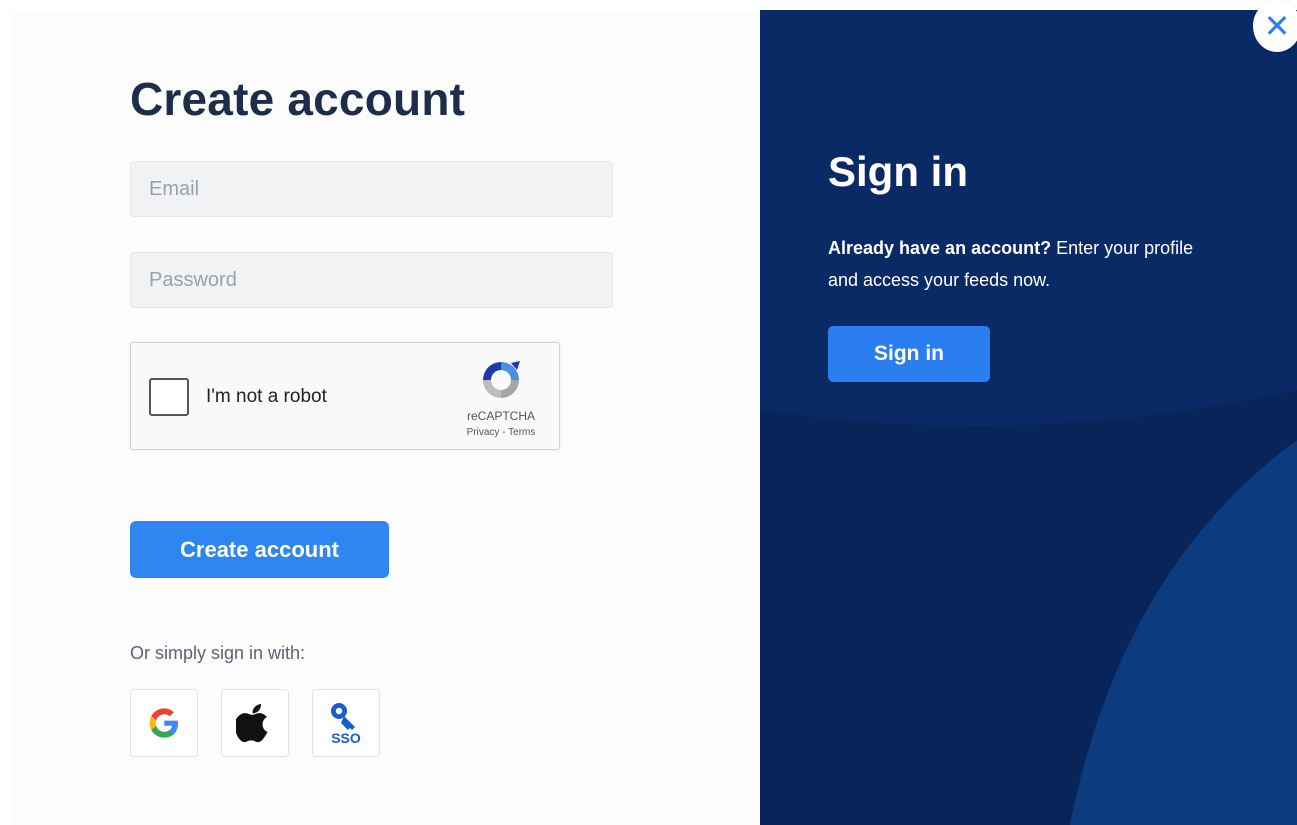 This screenshot has height=825, width=1297. What do you see at coordinates (371, 189) in the screenshot?
I see `email-input` at bounding box center [371, 189].